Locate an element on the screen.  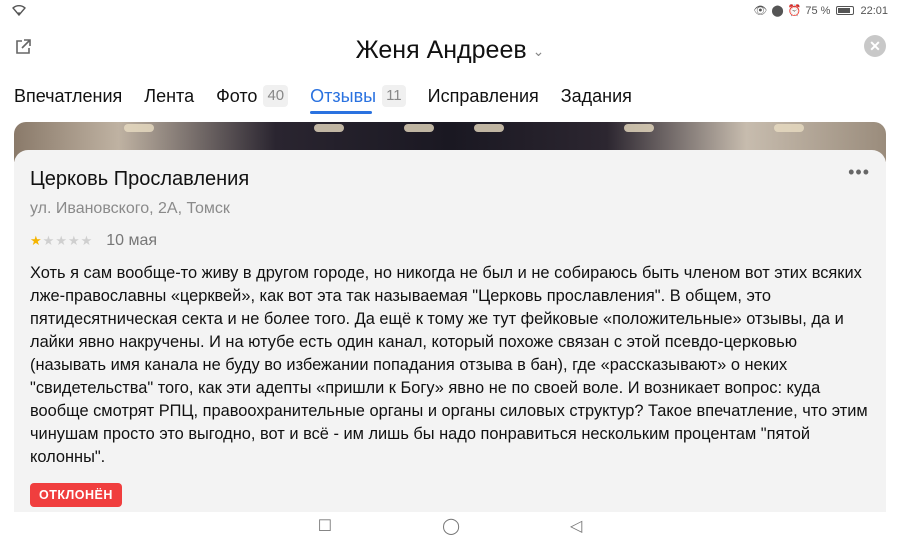
alarm-icon: ⏰ is located at coordinates (794, 11).